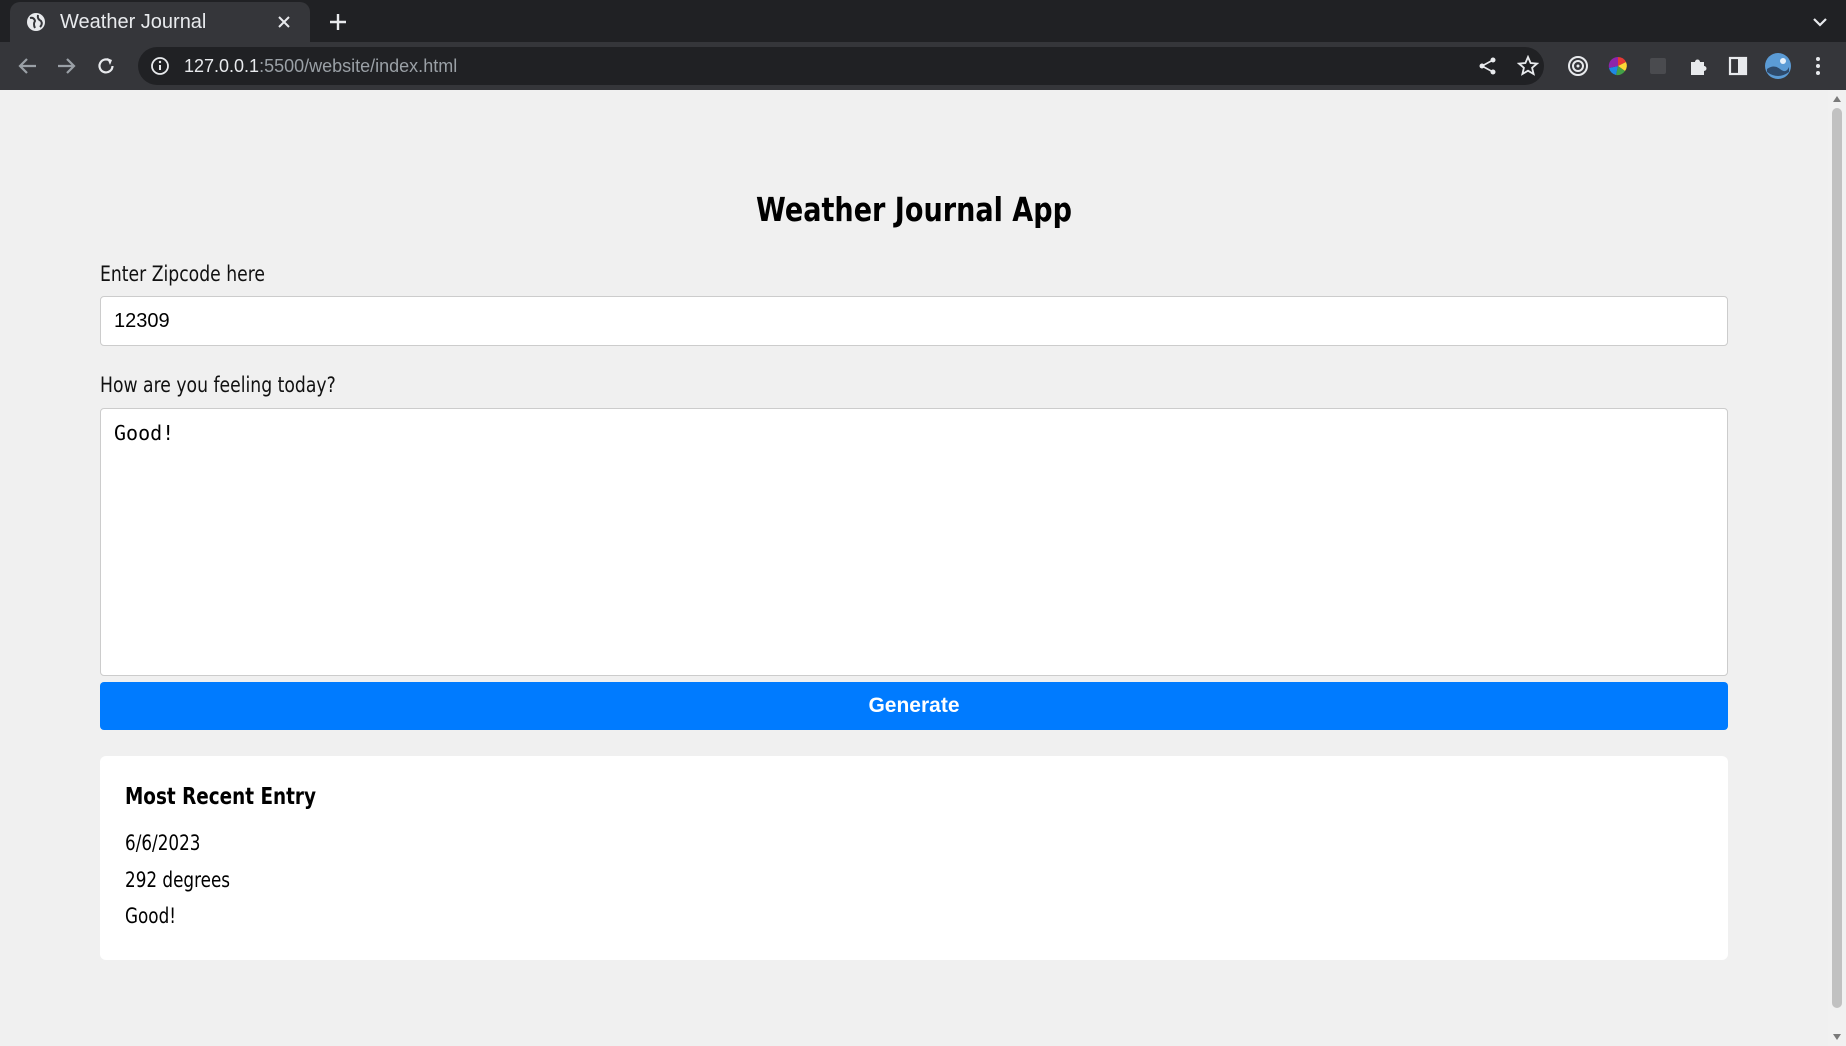 The image size is (1846, 1046). What do you see at coordinates (284, 22) in the screenshot?
I see `close-icon` at bounding box center [284, 22].